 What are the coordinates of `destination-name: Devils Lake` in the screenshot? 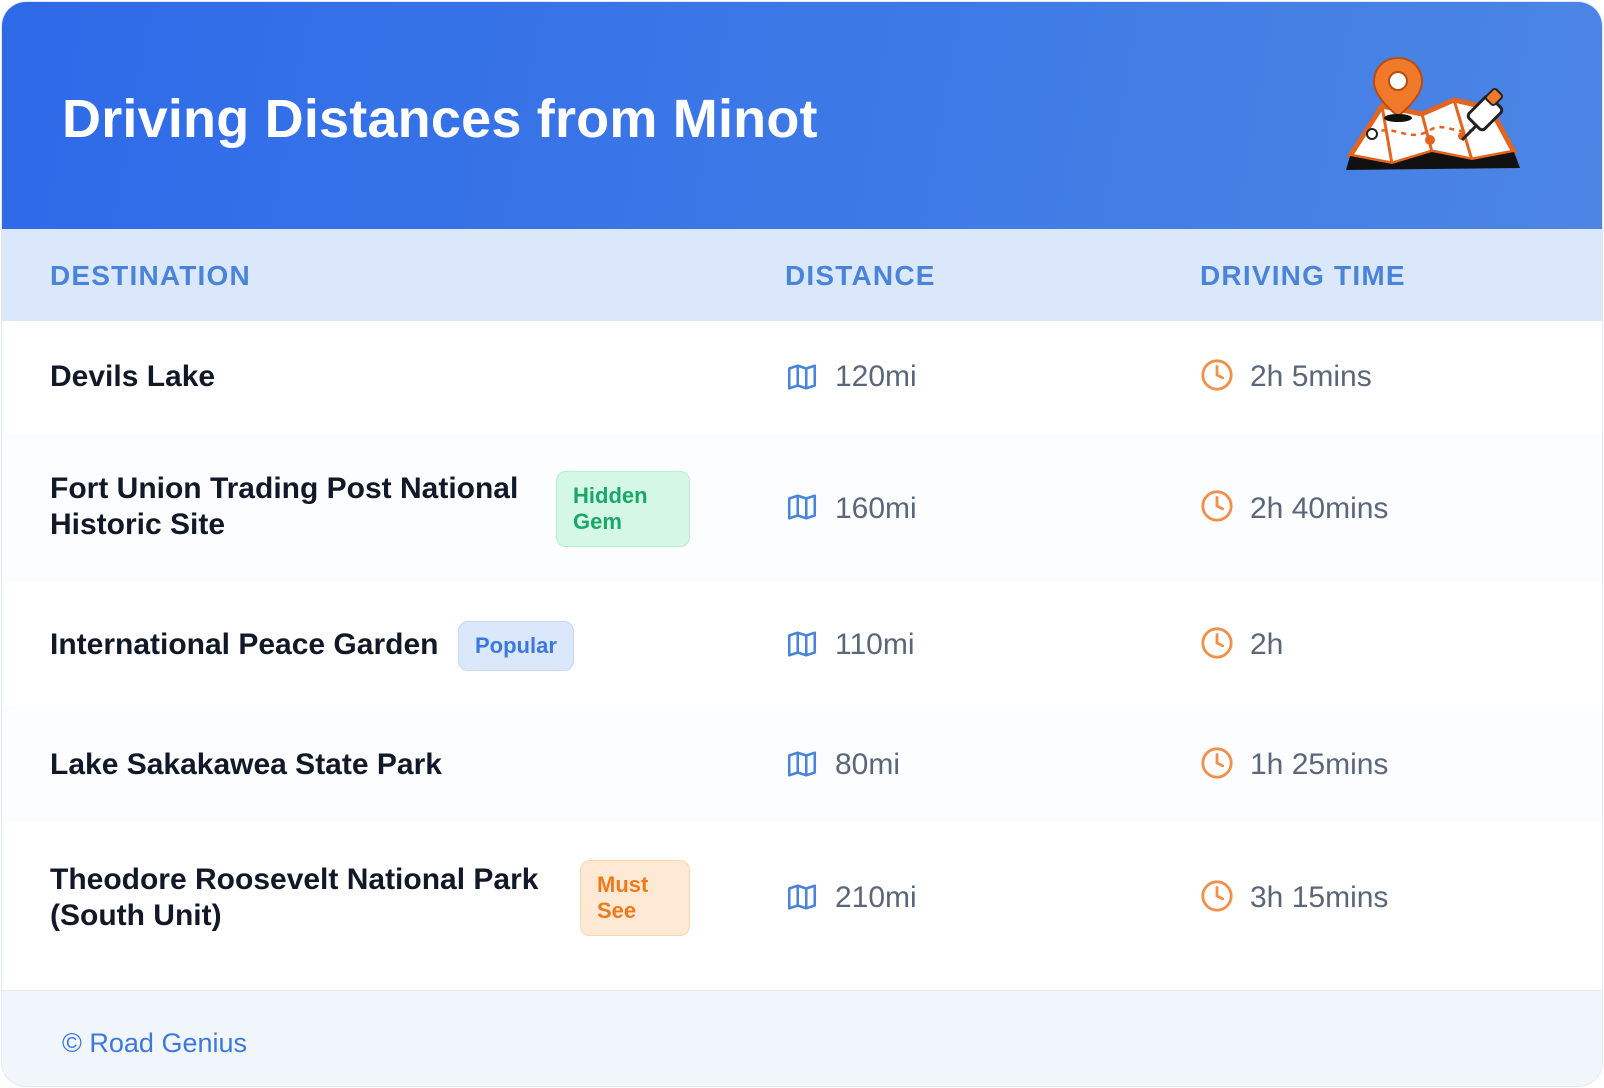 It's located at (133, 376).